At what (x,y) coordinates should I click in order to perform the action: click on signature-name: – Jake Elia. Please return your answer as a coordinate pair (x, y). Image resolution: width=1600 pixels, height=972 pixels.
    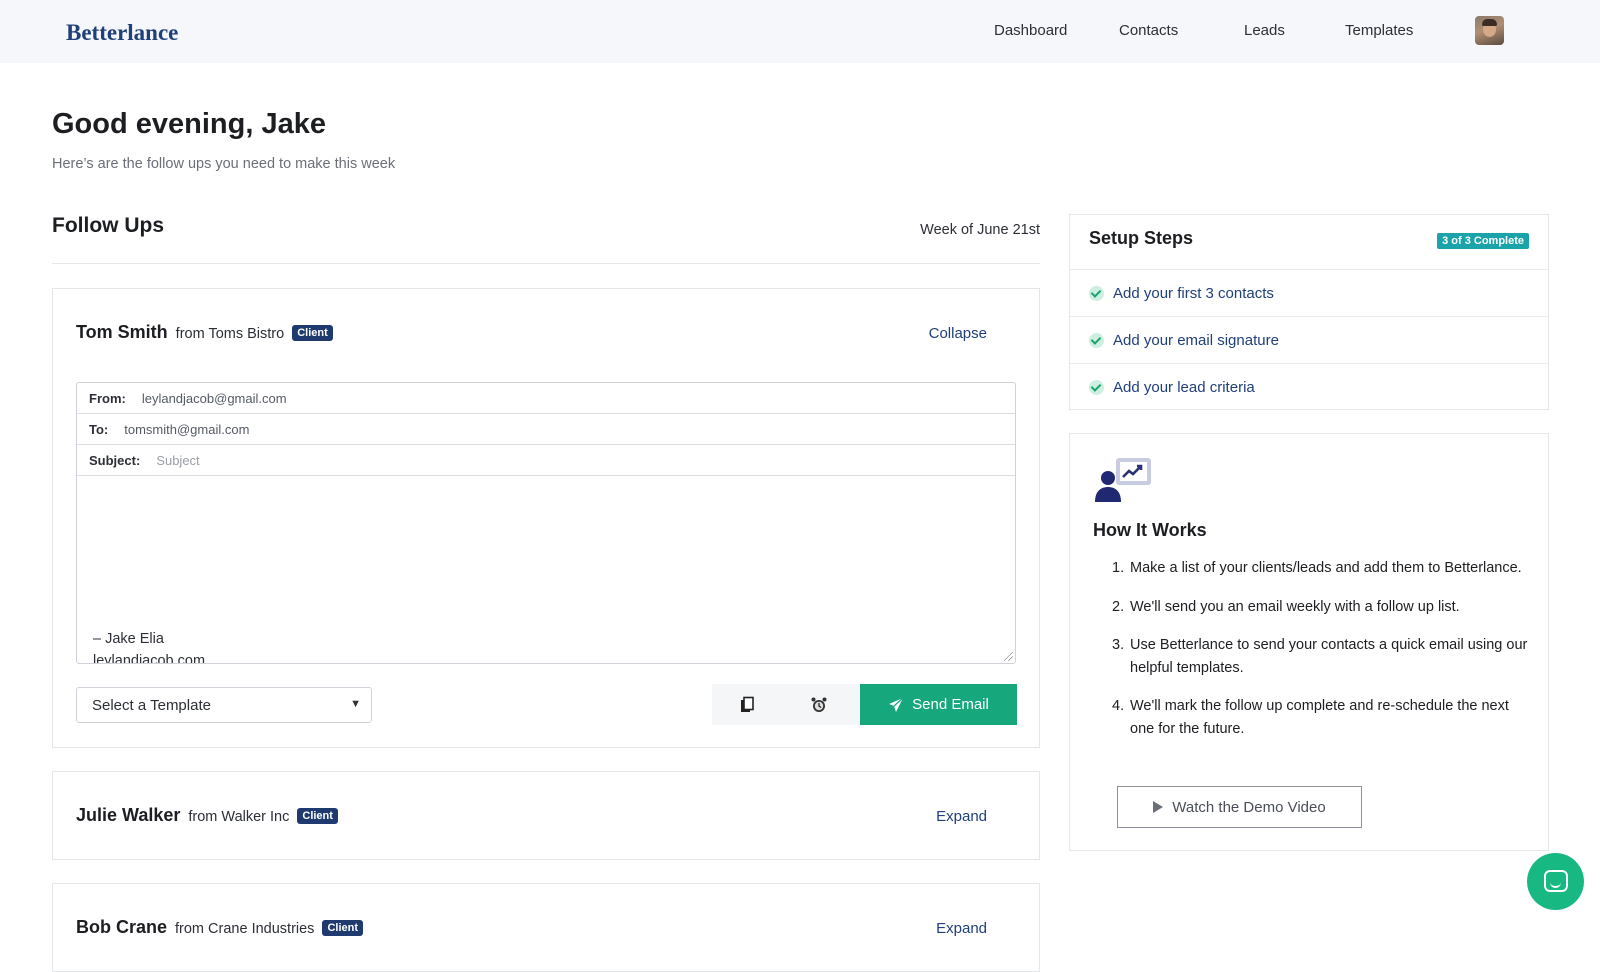
    Looking at the image, I should click on (128, 639).